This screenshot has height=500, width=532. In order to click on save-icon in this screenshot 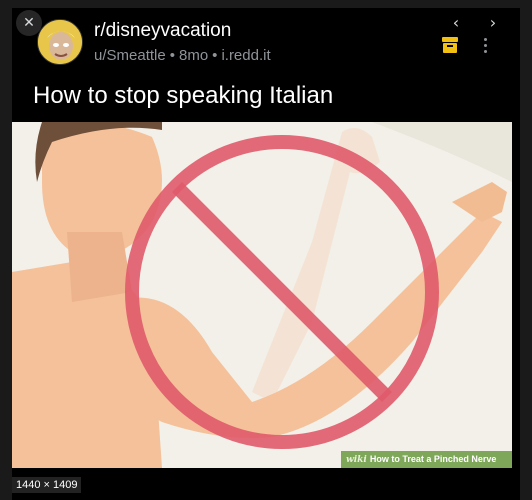, I will do `click(450, 45)`.